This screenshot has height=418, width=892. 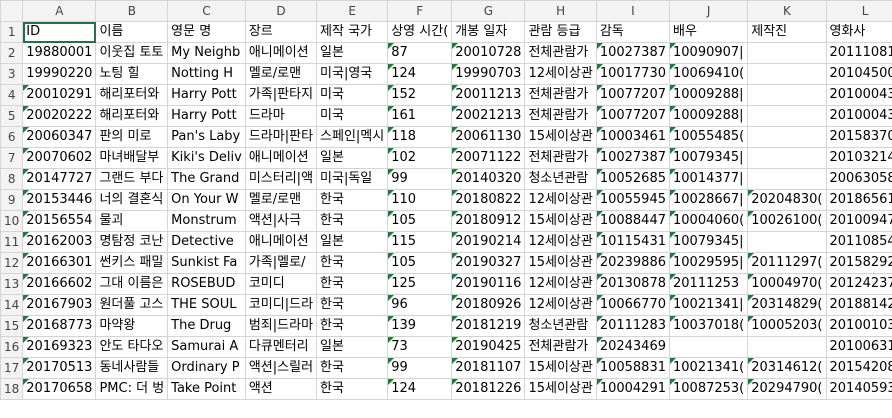 What do you see at coordinates (488, 53) in the screenshot?
I see `cell-g2: 20010728` at bounding box center [488, 53].